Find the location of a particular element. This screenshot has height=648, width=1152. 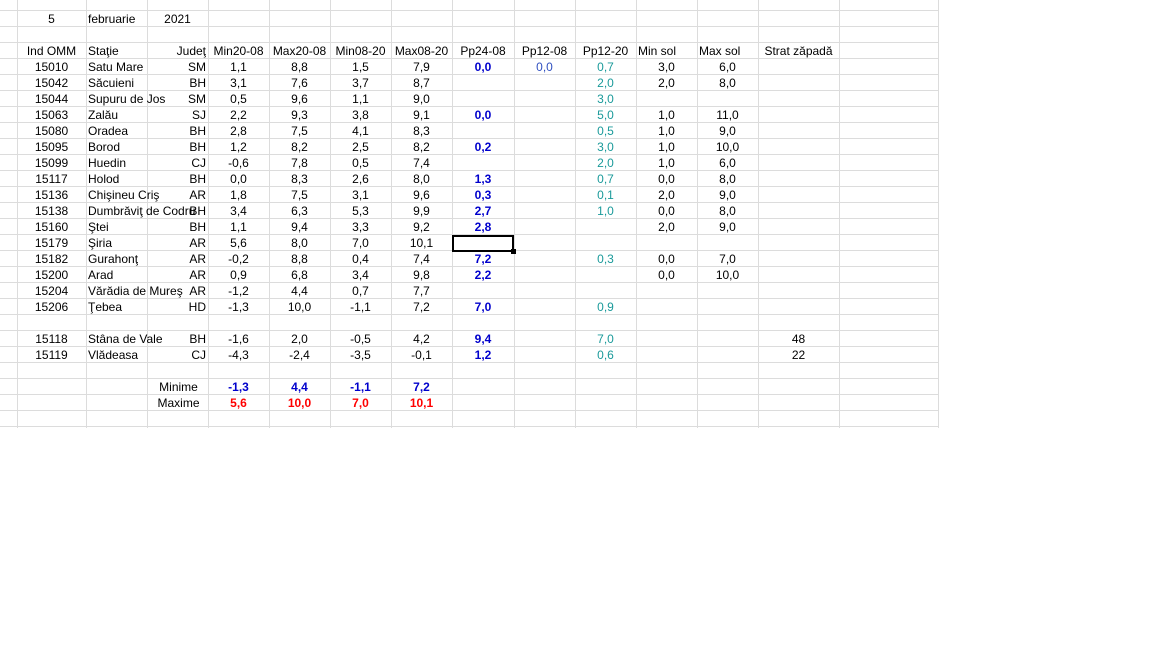

data-cell-station: Stâna de Vale is located at coordinates (124, 339).